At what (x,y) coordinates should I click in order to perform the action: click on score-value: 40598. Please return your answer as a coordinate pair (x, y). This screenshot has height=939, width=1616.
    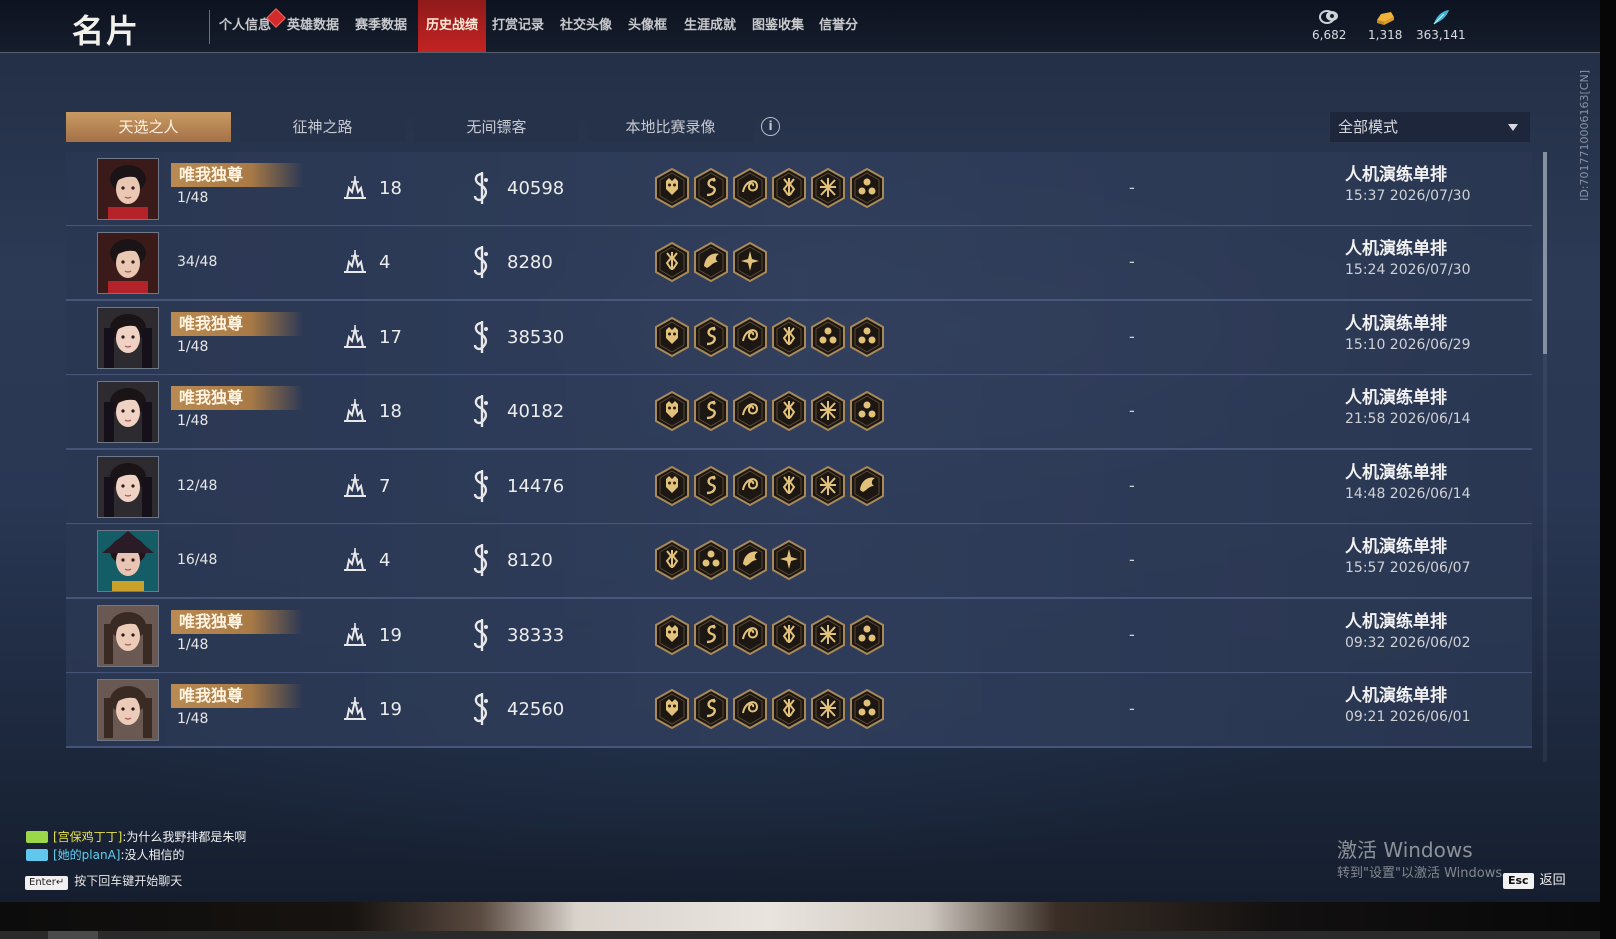
    Looking at the image, I should click on (536, 188).